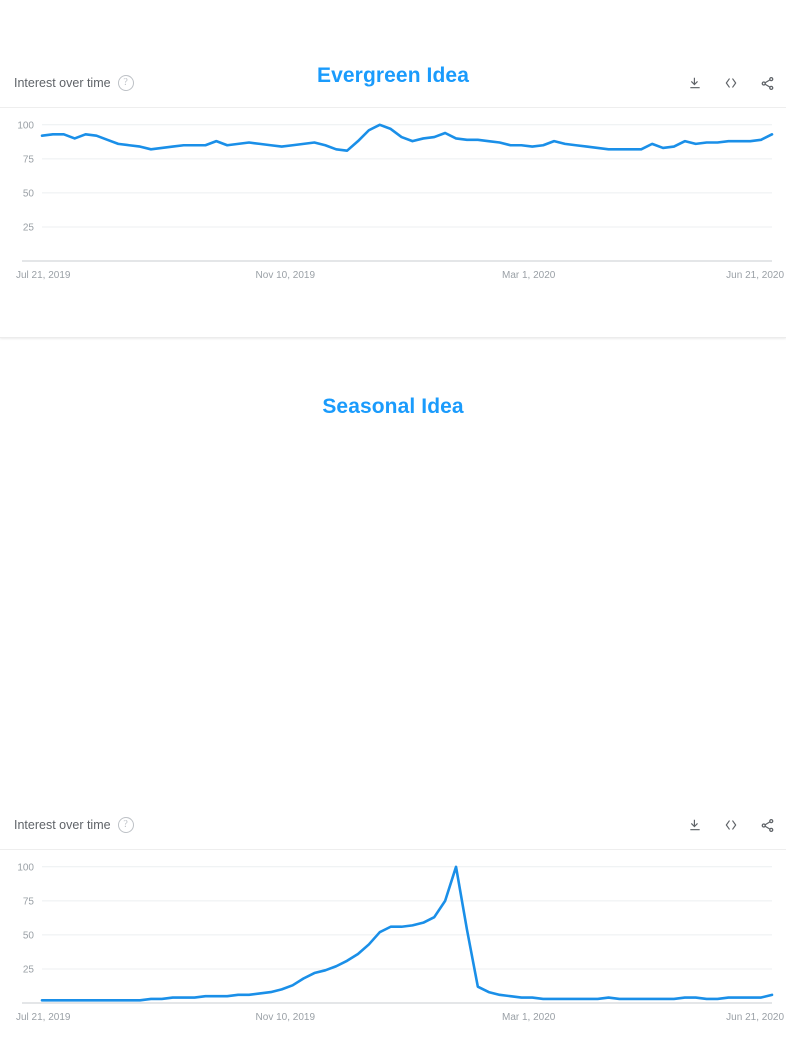 Image resolution: width=786 pixels, height=1040 pixels. What do you see at coordinates (393, 832) in the screenshot?
I see `card-header-seasonal: Interest over time ?` at bounding box center [393, 832].